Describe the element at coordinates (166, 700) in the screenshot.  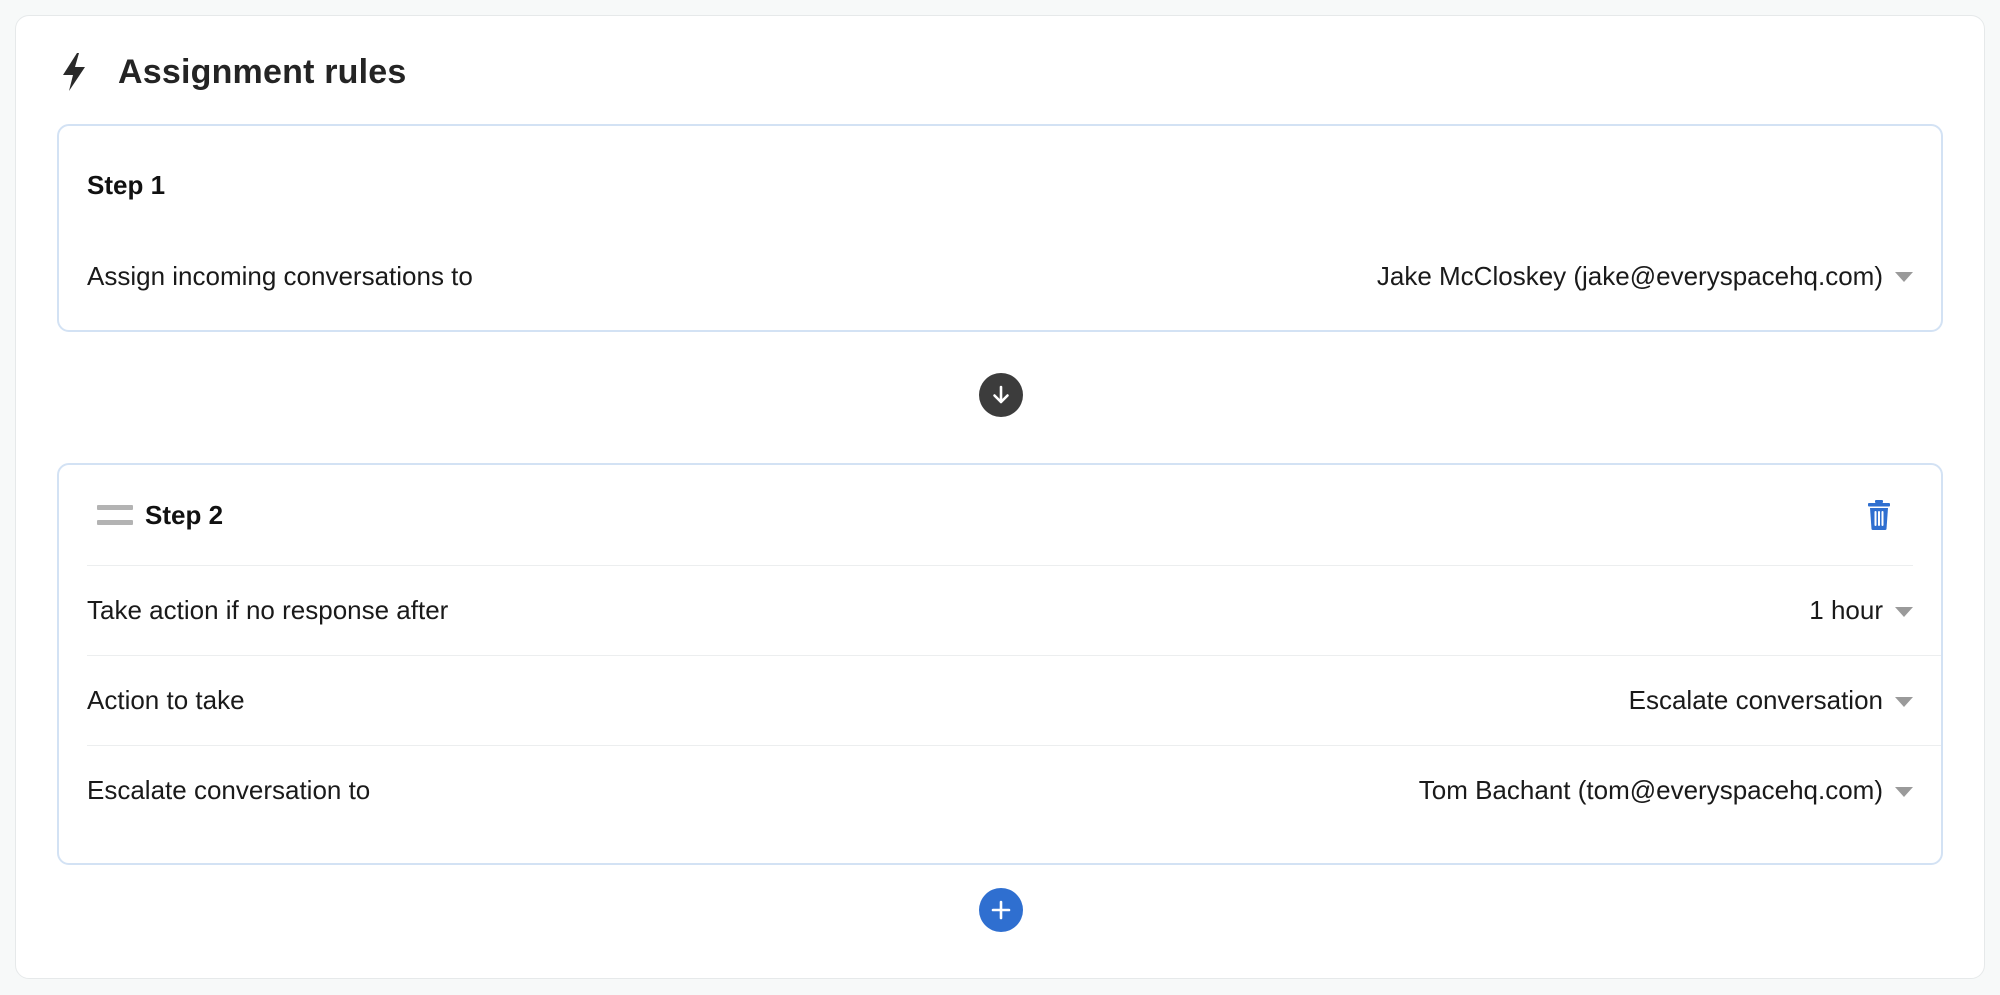
I see `action-label: Action to take` at that location.